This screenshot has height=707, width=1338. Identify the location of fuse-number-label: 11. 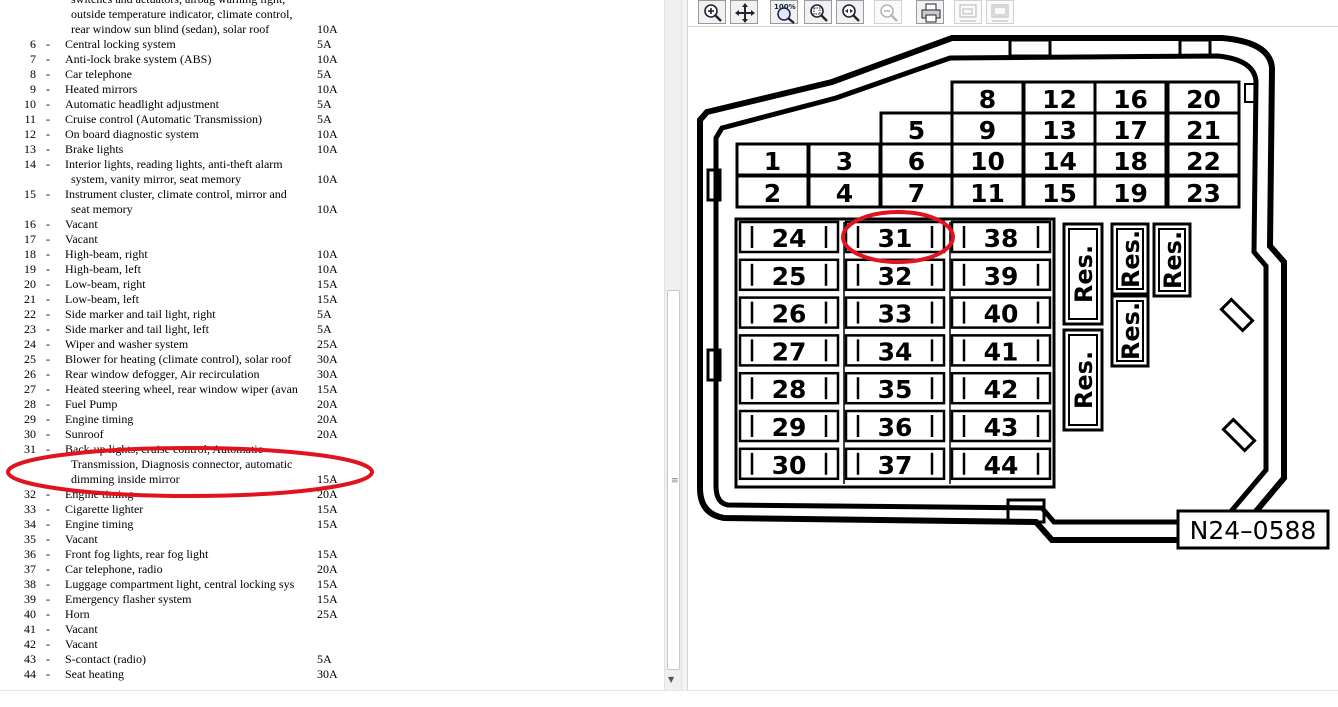
(987, 193).